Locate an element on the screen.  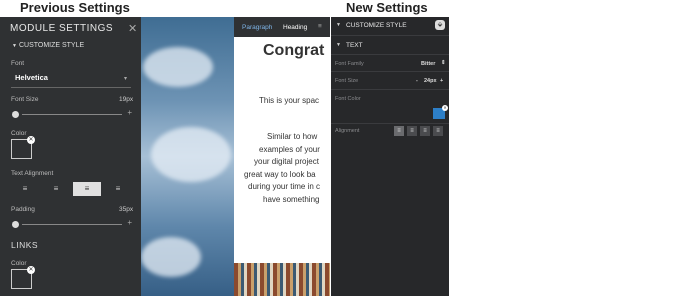
text-alignment-group: ≡ ≡ ≡ ≡ is located at coordinates (71, 189).